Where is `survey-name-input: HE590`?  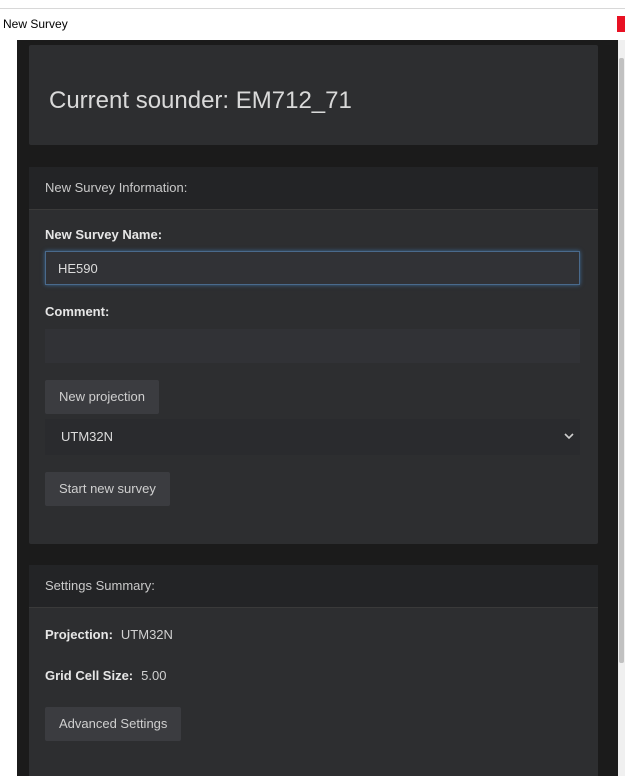
survey-name-input: HE590 is located at coordinates (312, 268).